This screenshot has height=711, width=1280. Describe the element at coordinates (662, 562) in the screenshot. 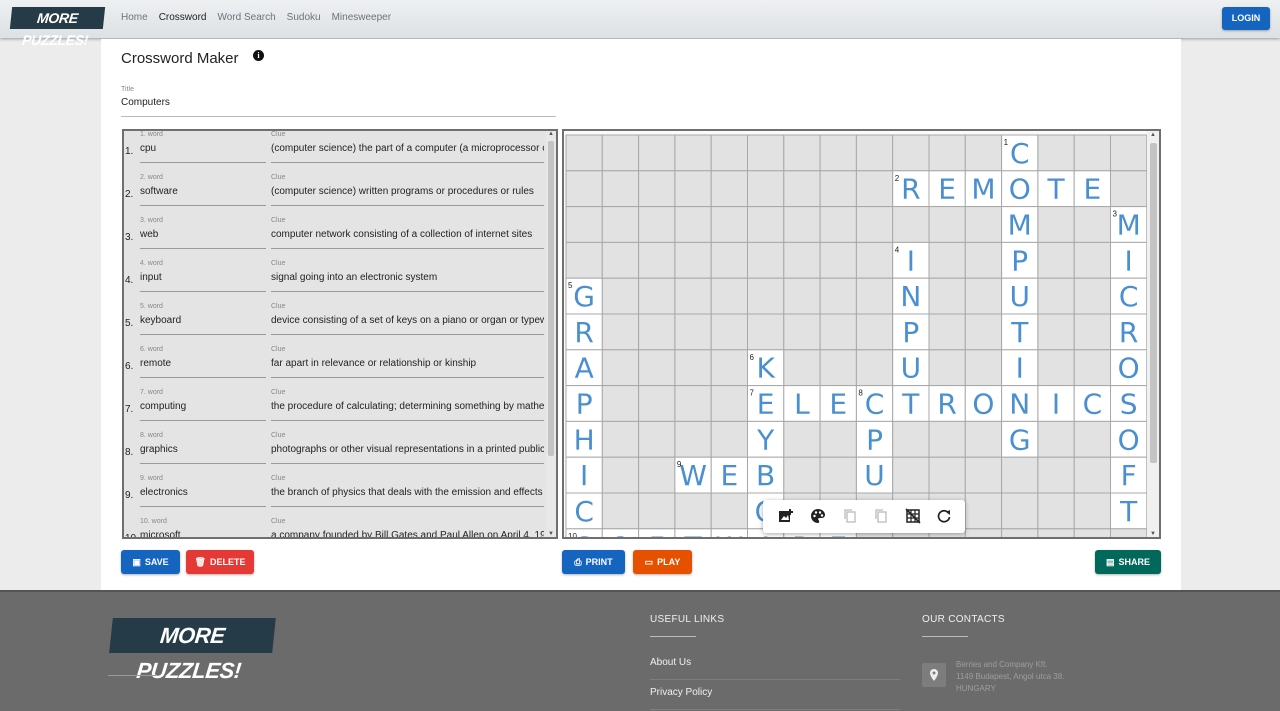

I see `play-button: ▭ PLAY` at that location.